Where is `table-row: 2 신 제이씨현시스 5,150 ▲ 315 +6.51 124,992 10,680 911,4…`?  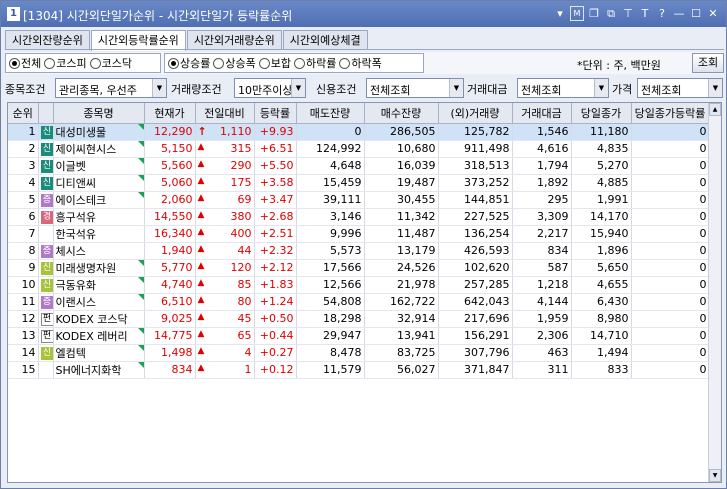
table-row: 2 신 제이씨현시스 5,150 ▲ 315 +6.51 124,992 10,680 911,4… is located at coordinates (359, 149).